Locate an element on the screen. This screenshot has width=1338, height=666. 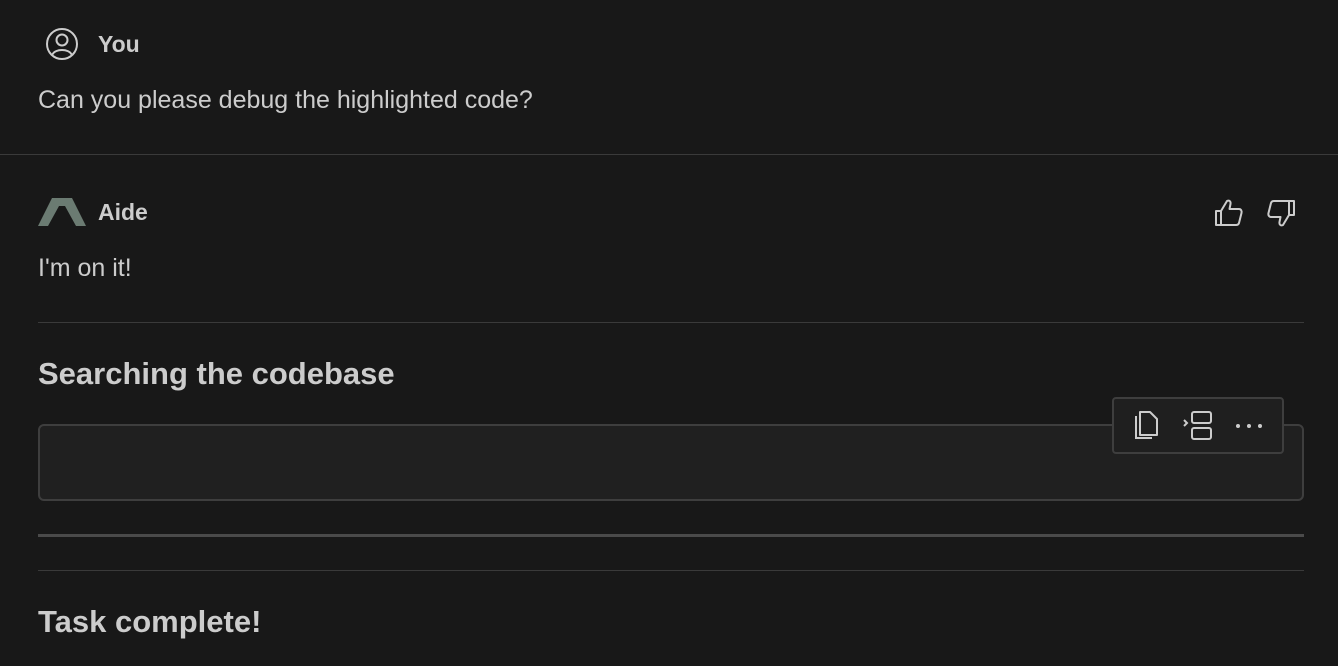
code-block-toolbar is located at coordinates (1198, 425).